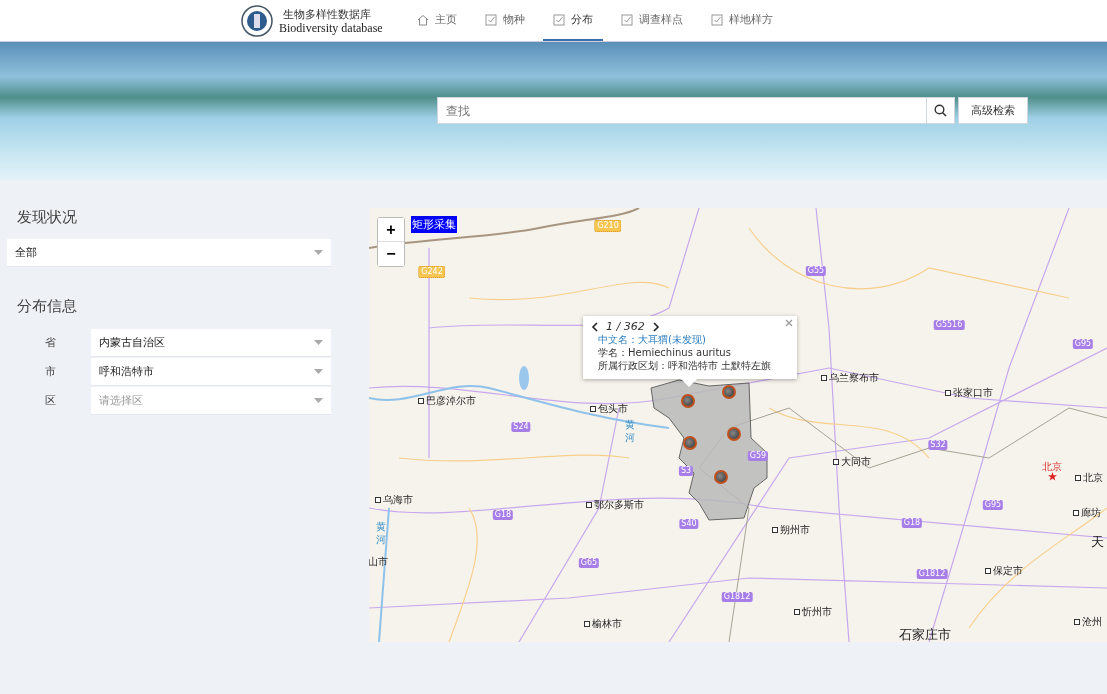  What do you see at coordinates (47, 217) in the screenshot?
I see `section-title: 发现状况` at bounding box center [47, 217].